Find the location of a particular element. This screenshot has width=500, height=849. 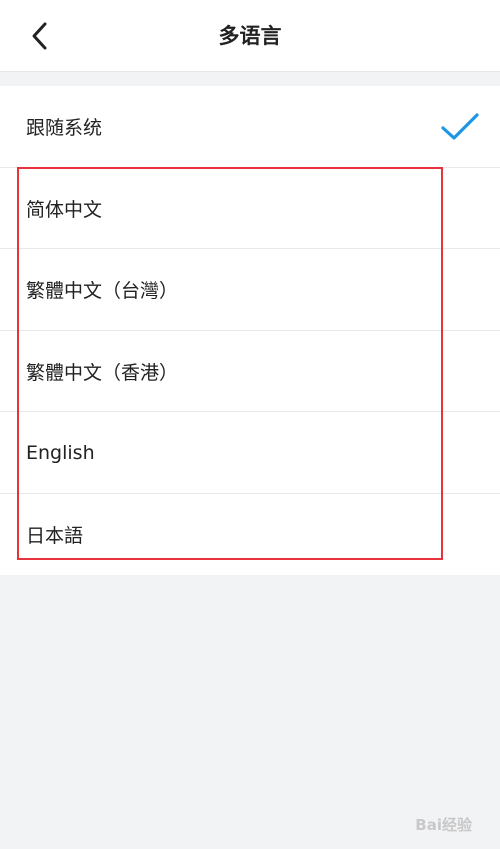

language-label: 繁體中文（台灣） is located at coordinates (102, 291).